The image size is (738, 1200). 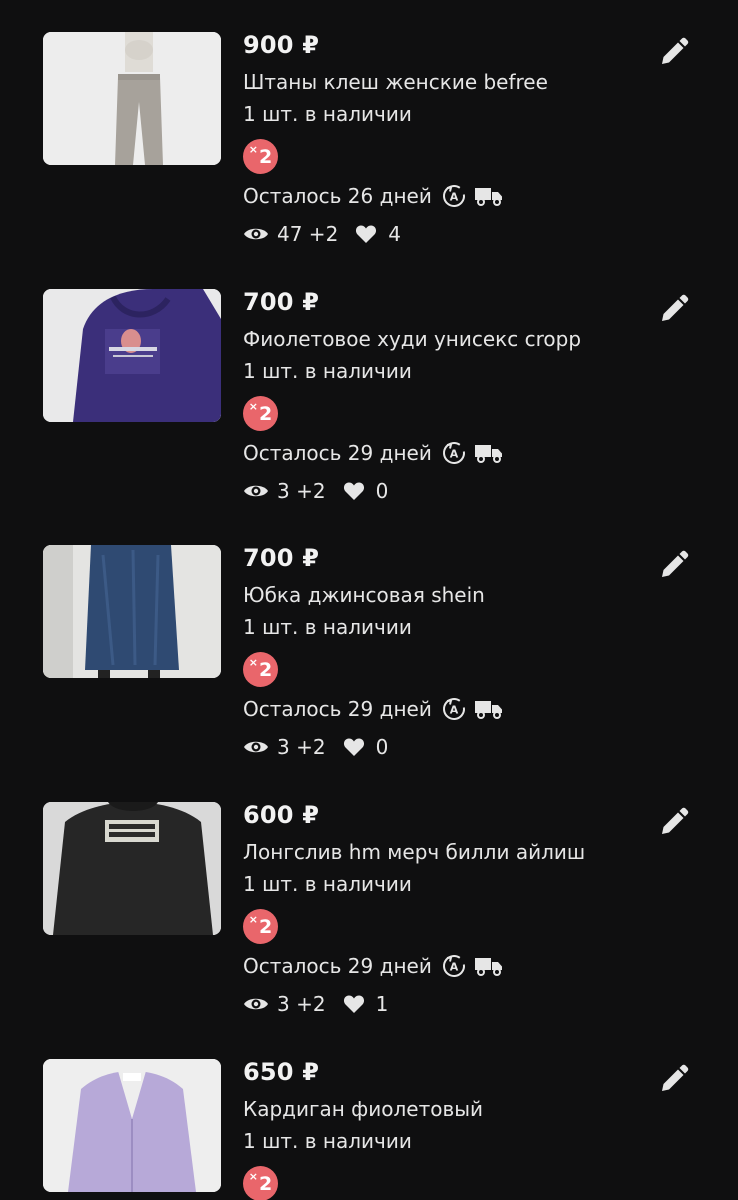 I want to click on likes-count: 1, so click(x=382, y=1004).